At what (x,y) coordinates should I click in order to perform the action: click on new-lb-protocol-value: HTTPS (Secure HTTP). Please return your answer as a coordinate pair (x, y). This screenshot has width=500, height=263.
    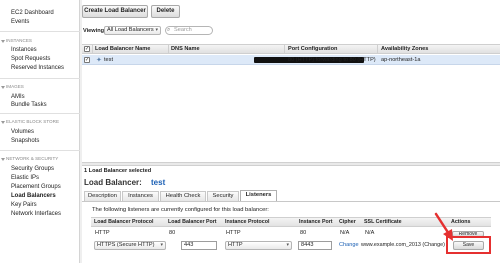
    Looking at the image, I should click on (126, 245).